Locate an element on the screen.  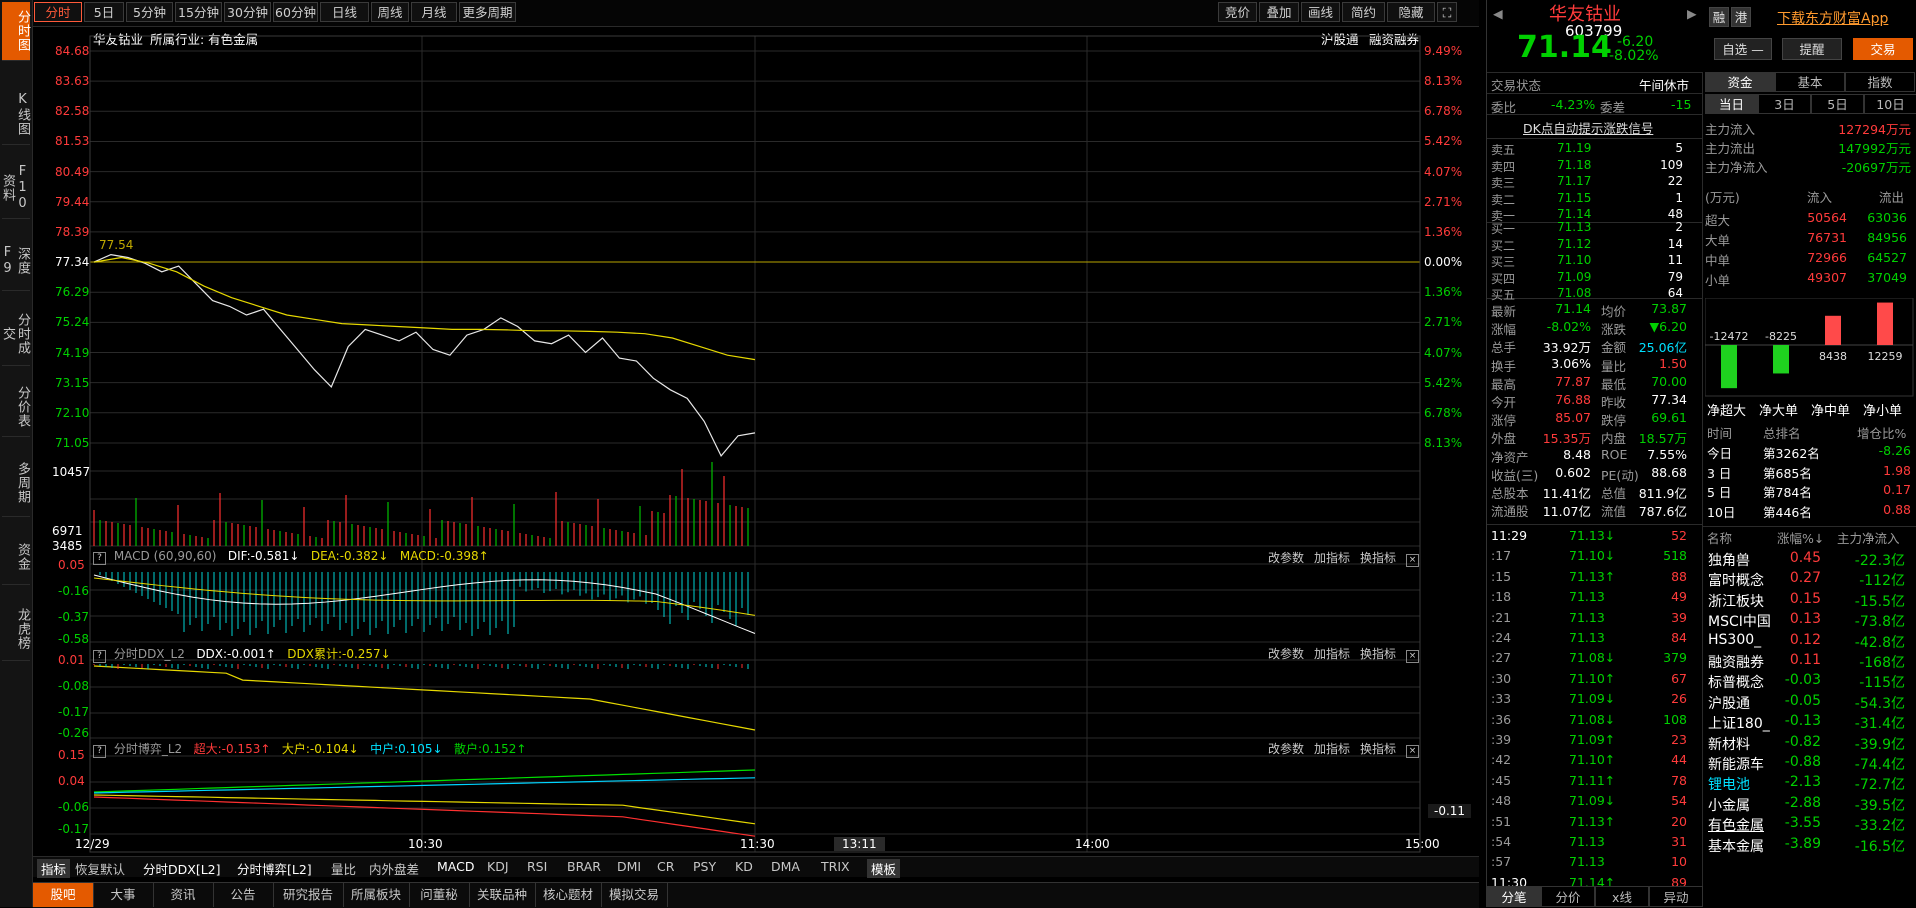
indicator-tab: TRIX is located at coordinates (835, 866).